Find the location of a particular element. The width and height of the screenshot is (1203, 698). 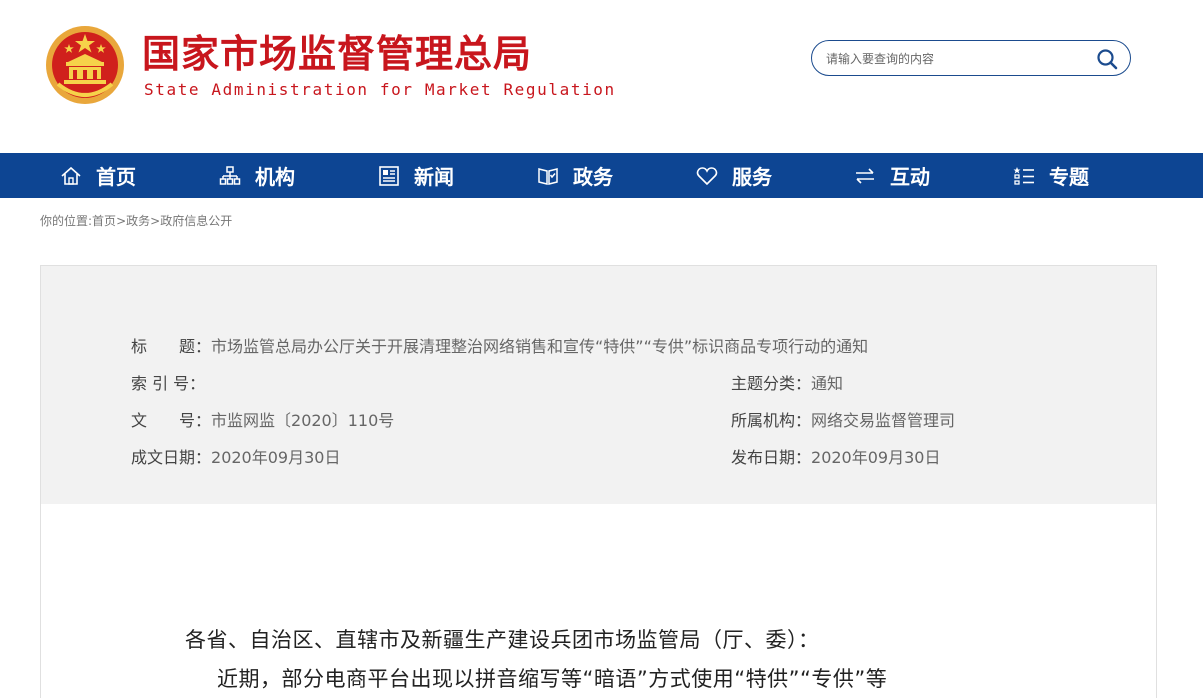

info-row-topic: 主题分类：通知 is located at coordinates (787, 384).